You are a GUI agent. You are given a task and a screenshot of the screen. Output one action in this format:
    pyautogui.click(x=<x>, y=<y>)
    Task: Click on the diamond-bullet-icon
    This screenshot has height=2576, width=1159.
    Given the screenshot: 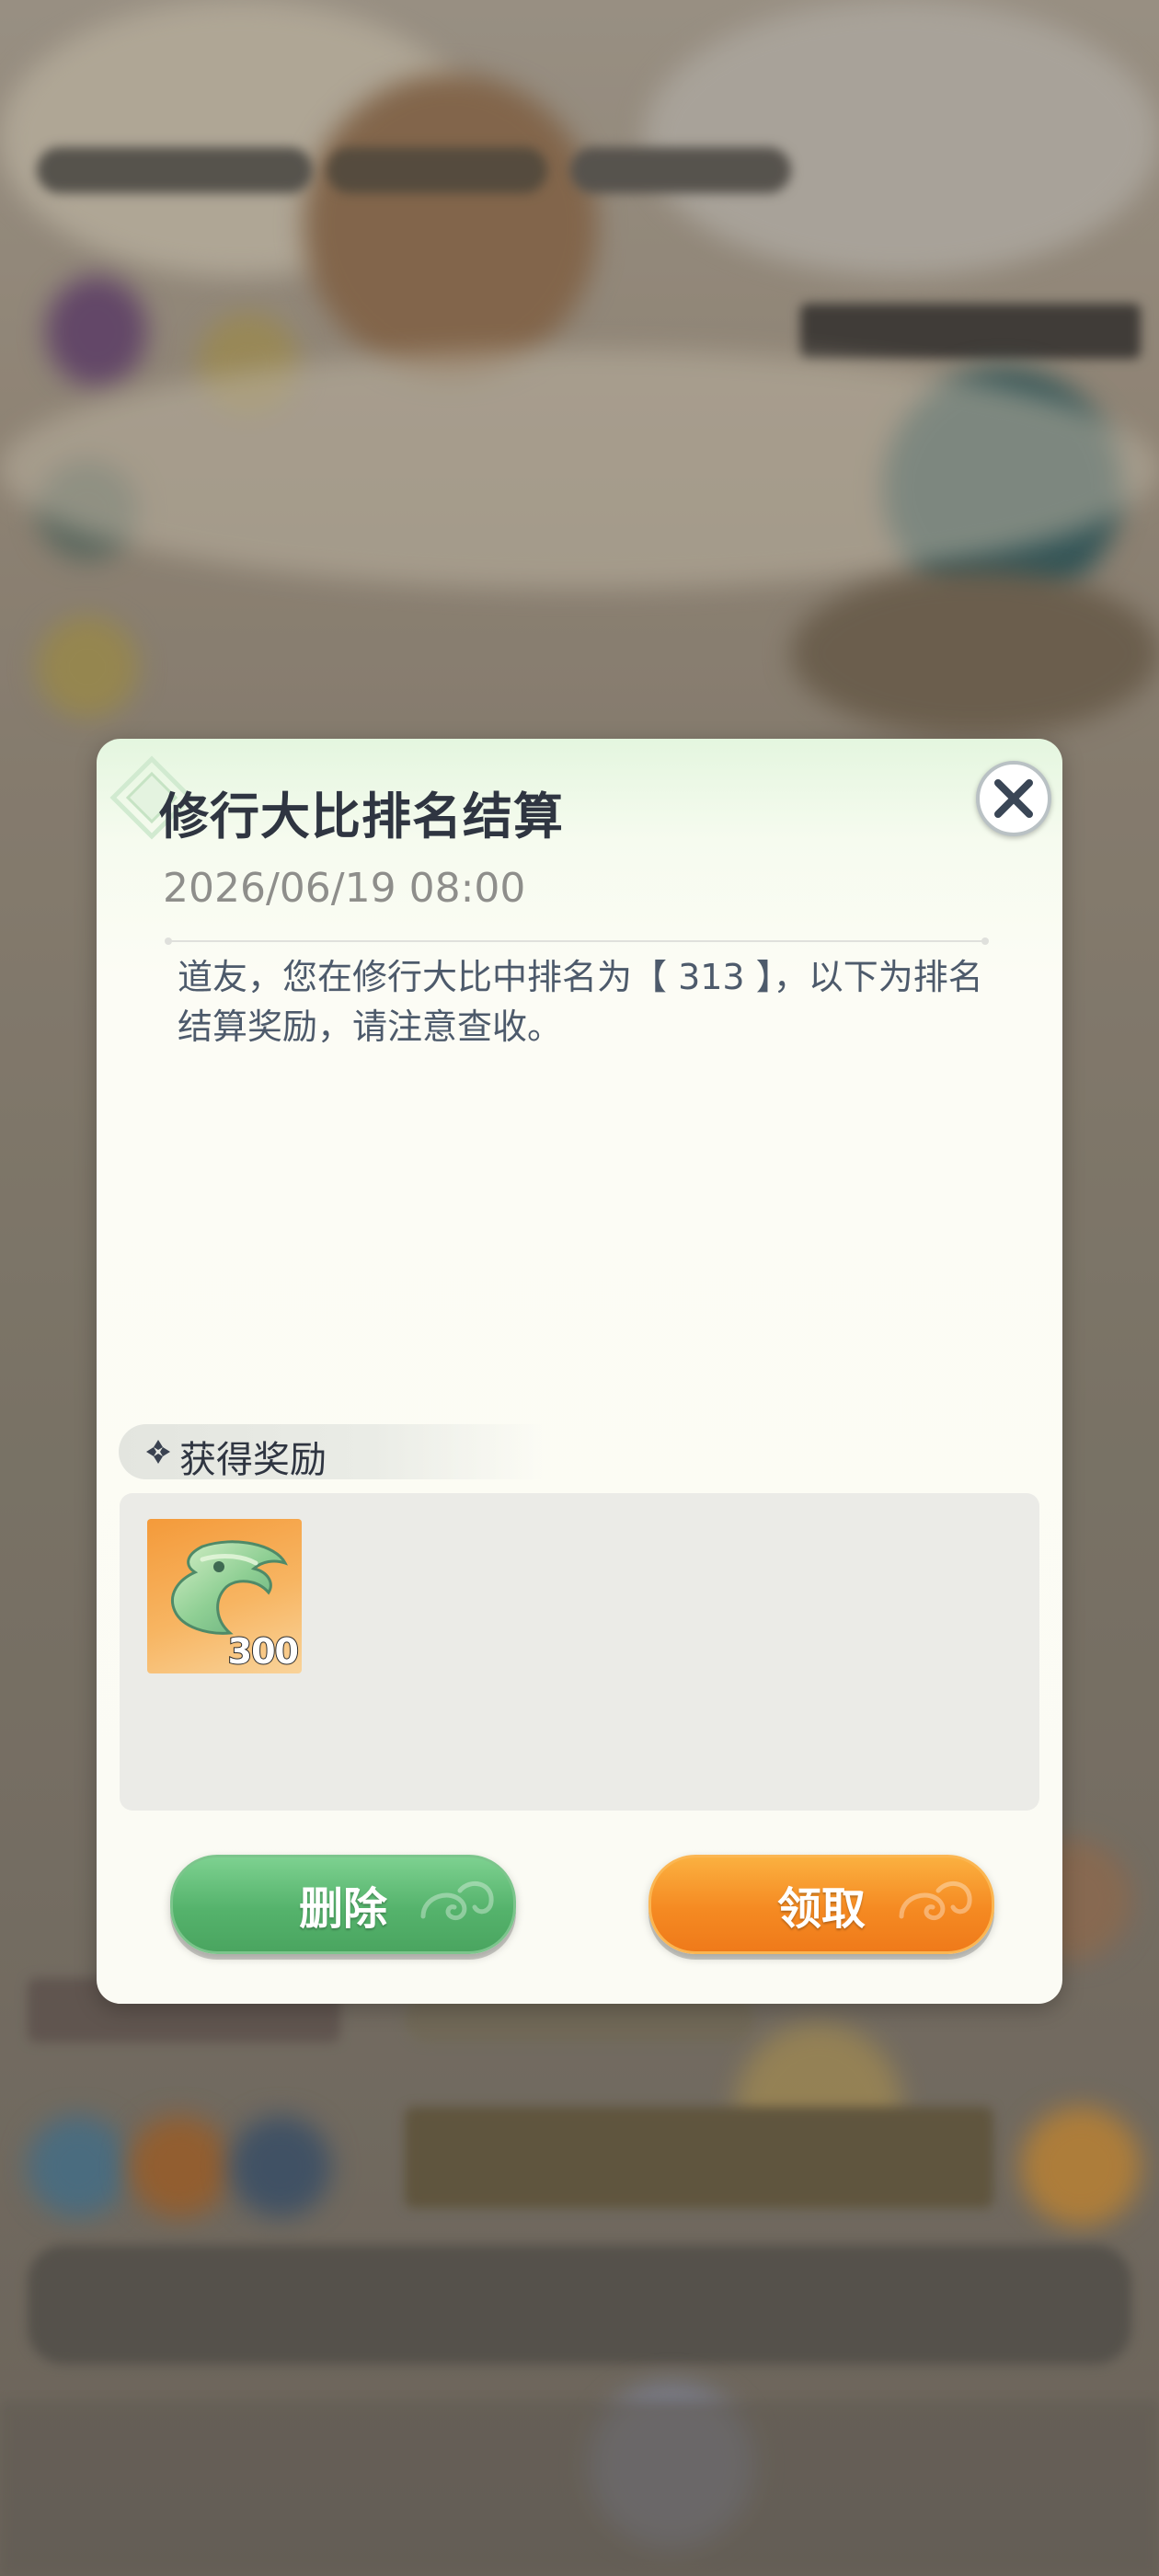 What is the action you would take?
    pyautogui.click(x=158, y=1452)
    